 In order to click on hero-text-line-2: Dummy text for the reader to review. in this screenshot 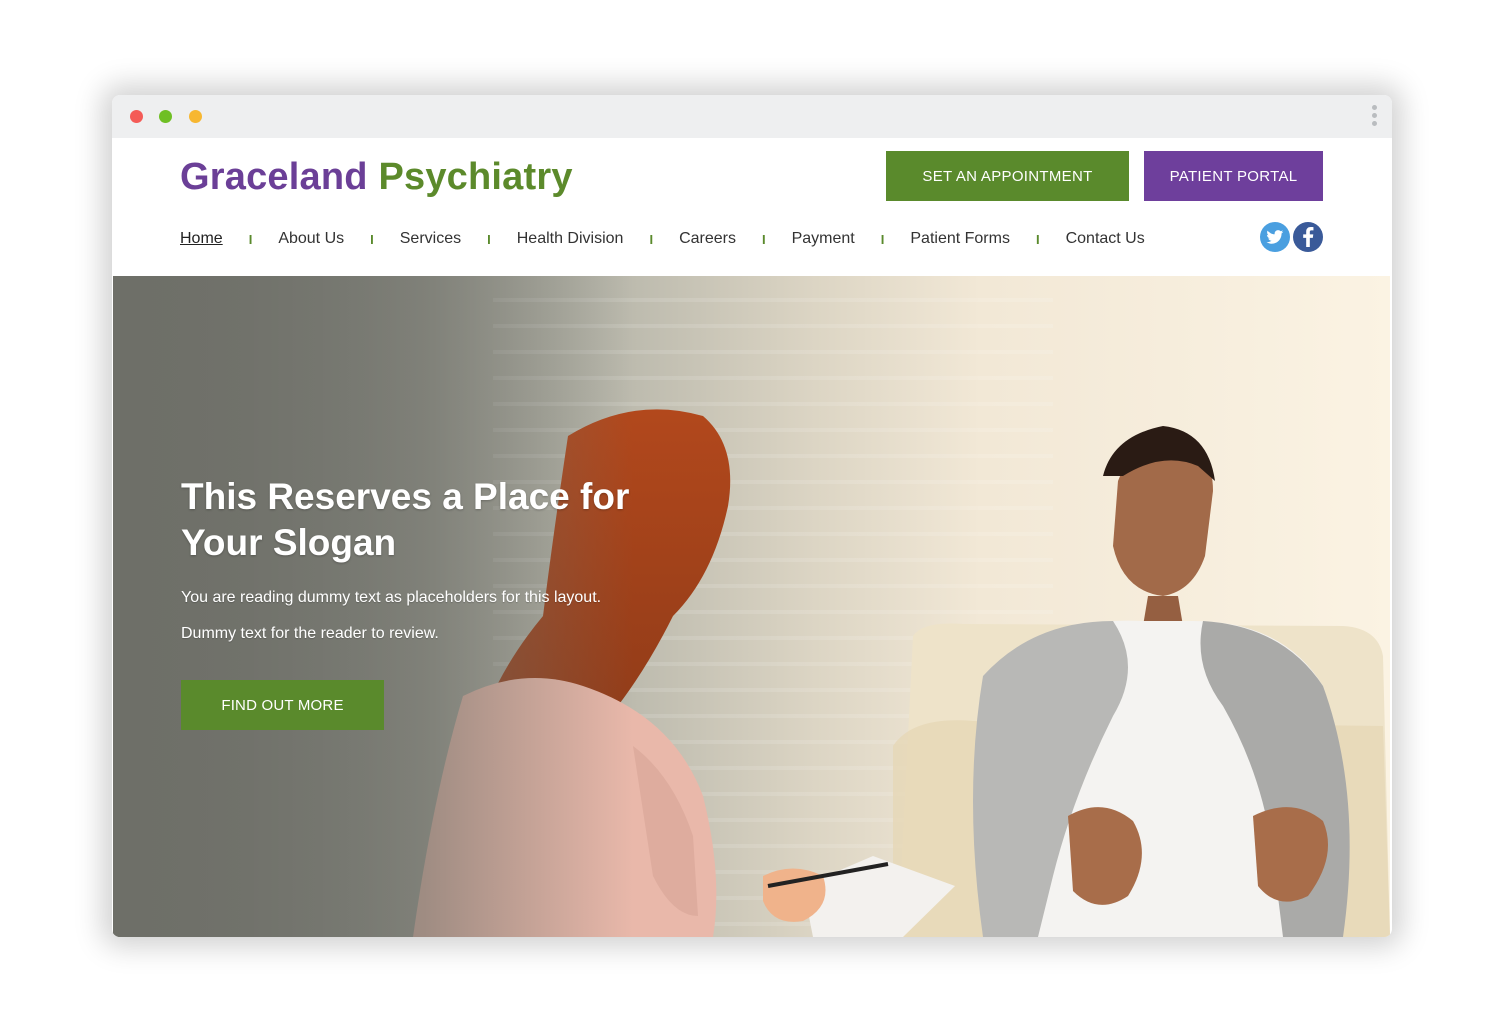, I will do `click(310, 633)`.